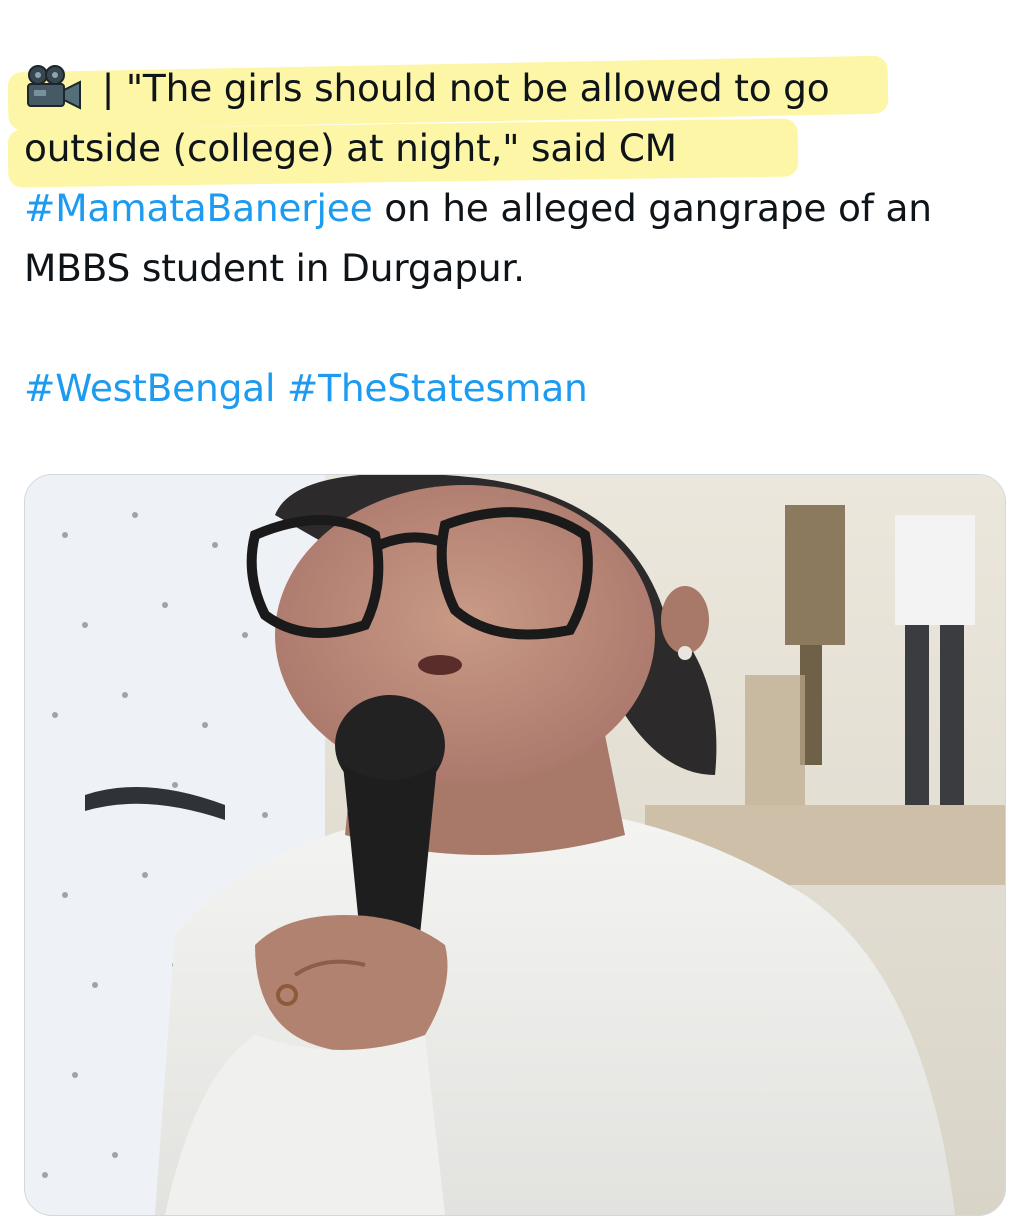  What do you see at coordinates (198, 208) in the screenshot?
I see `hashtag-link-mamatabanerjee: #MamataBanerjee` at bounding box center [198, 208].